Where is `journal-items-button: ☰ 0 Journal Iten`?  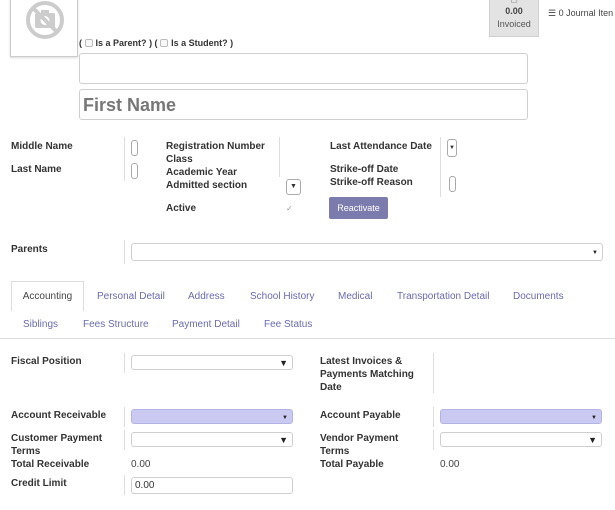 journal-items-button: ☰ 0 Journal Iten is located at coordinates (578, 13).